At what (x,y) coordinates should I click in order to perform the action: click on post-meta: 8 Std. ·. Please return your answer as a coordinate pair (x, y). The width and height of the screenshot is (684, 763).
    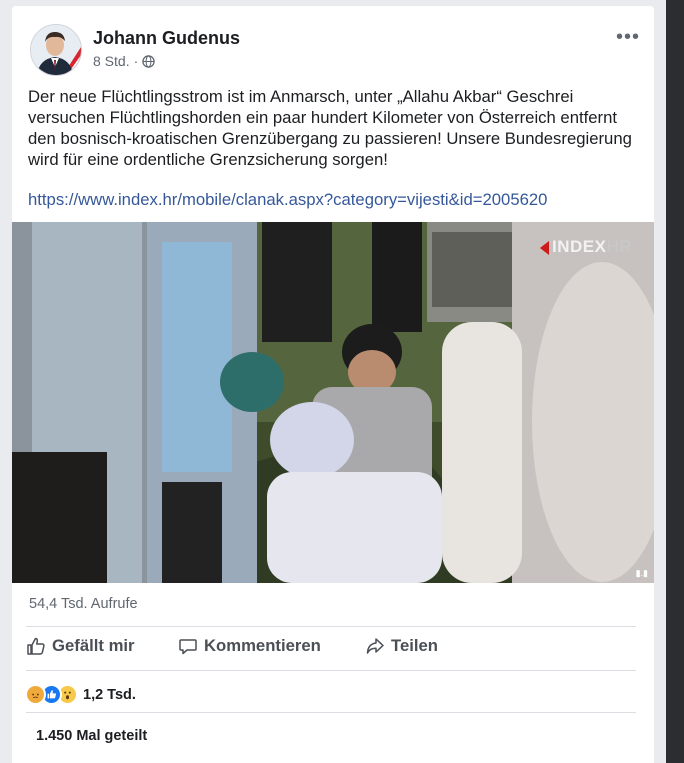
    Looking at the image, I should click on (124, 61).